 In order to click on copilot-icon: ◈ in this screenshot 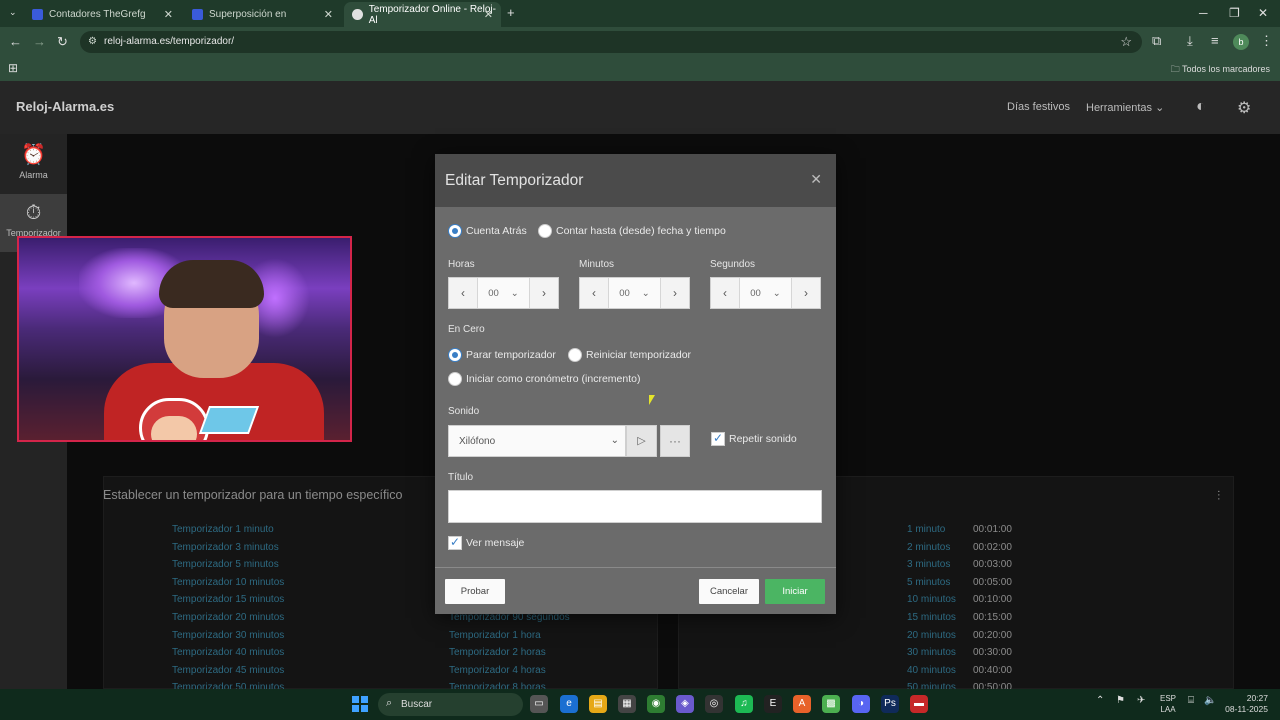, I will do `click(685, 704)`.